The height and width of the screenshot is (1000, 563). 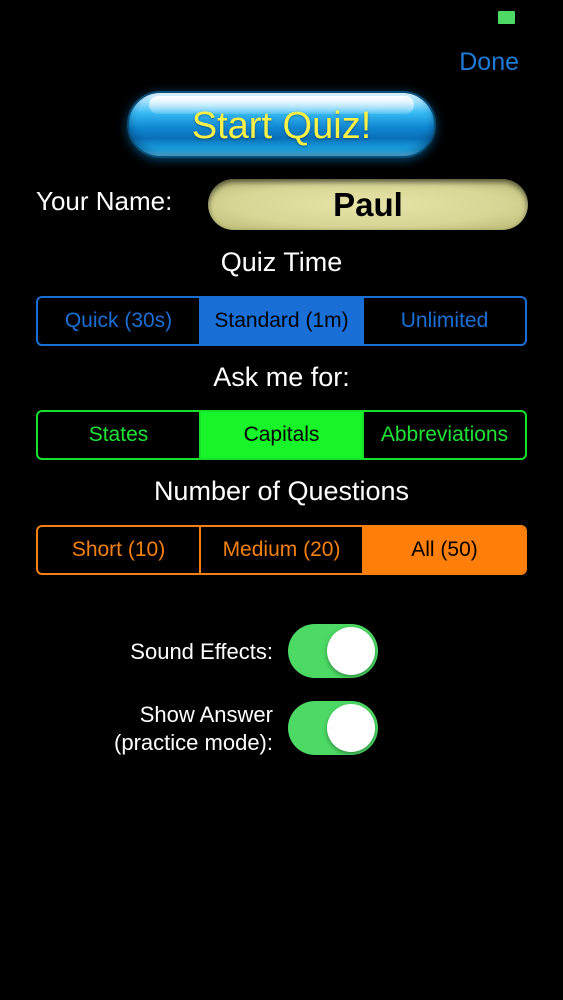 What do you see at coordinates (281, 377) in the screenshot?
I see `ask-me-for-title: Ask me for:` at bounding box center [281, 377].